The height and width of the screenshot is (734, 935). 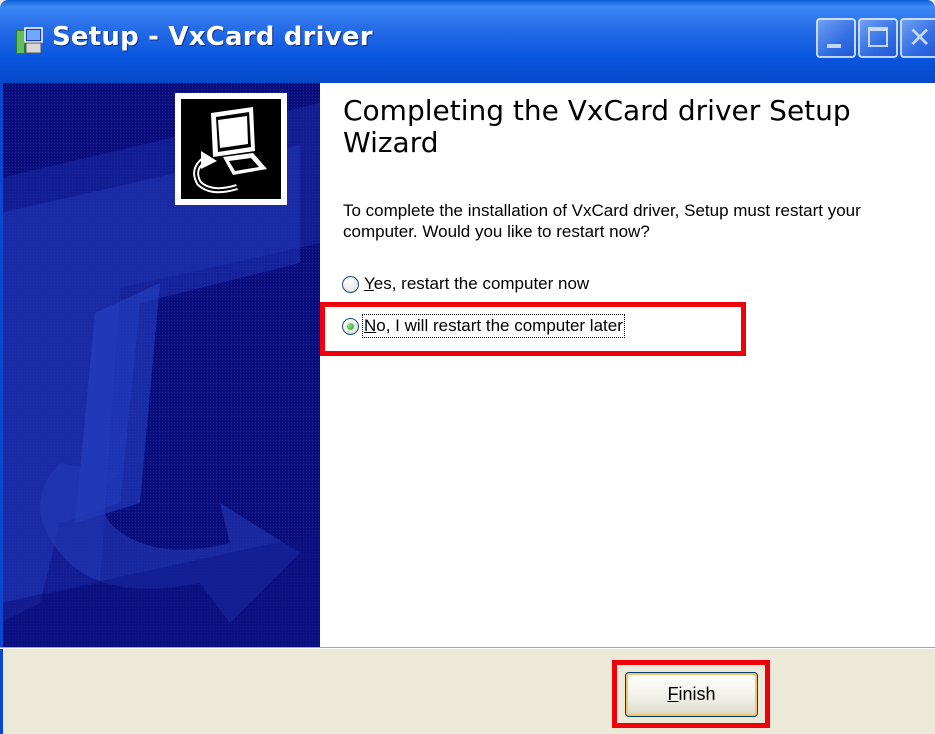 I want to click on radio-restart-now: Yes, restart the computer now, so click(x=465, y=284).